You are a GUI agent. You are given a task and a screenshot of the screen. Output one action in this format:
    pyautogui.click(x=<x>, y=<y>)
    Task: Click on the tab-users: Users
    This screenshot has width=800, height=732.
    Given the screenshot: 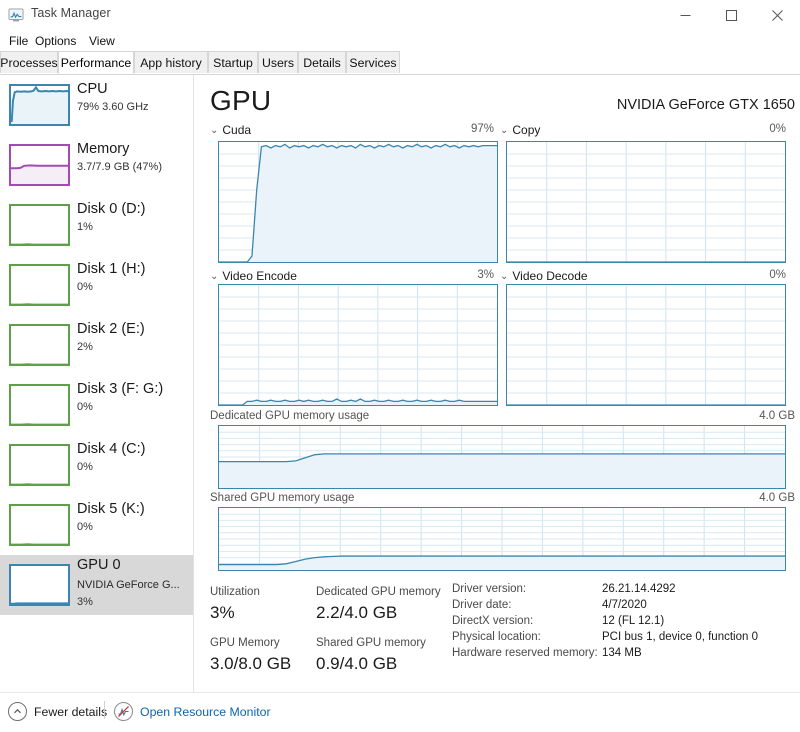 What is the action you would take?
    pyautogui.click(x=278, y=62)
    